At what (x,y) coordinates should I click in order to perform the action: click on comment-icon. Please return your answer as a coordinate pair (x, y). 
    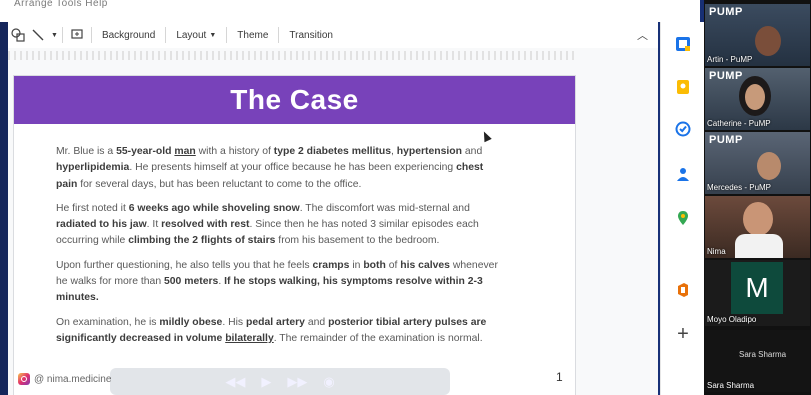
    Looking at the image, I should click on (77, 35).